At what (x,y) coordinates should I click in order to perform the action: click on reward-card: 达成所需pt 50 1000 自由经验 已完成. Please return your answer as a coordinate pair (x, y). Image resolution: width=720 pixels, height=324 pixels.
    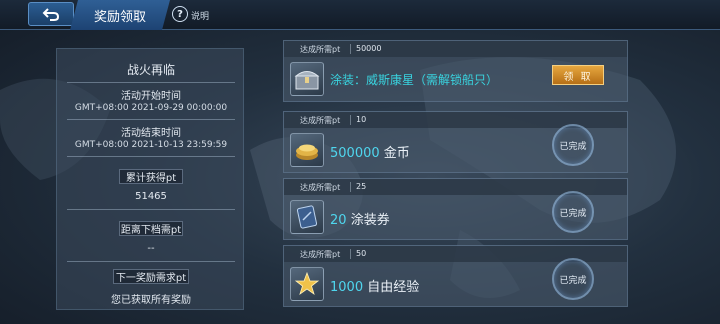
    Looking at the image, I should click on (455, 276).